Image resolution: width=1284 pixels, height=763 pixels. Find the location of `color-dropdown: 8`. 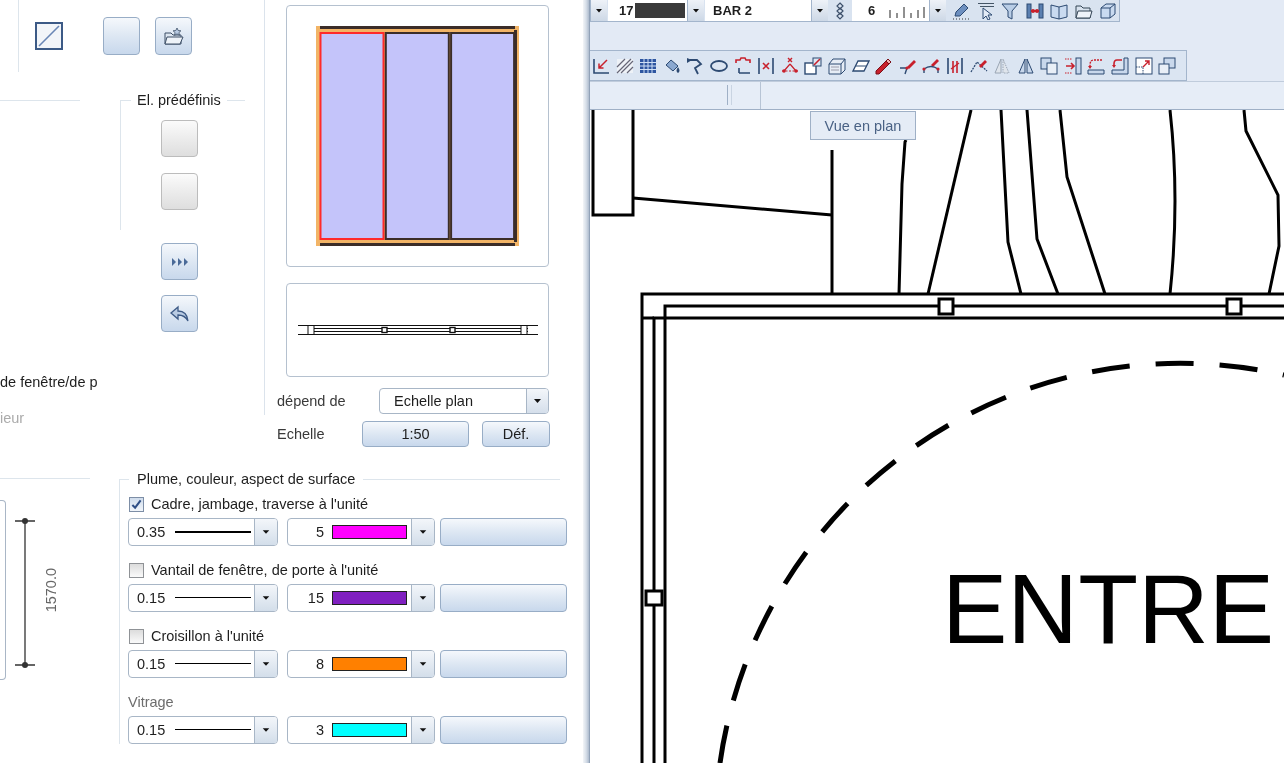

color-dropdown: 8 is located at coordinates (361, 664).